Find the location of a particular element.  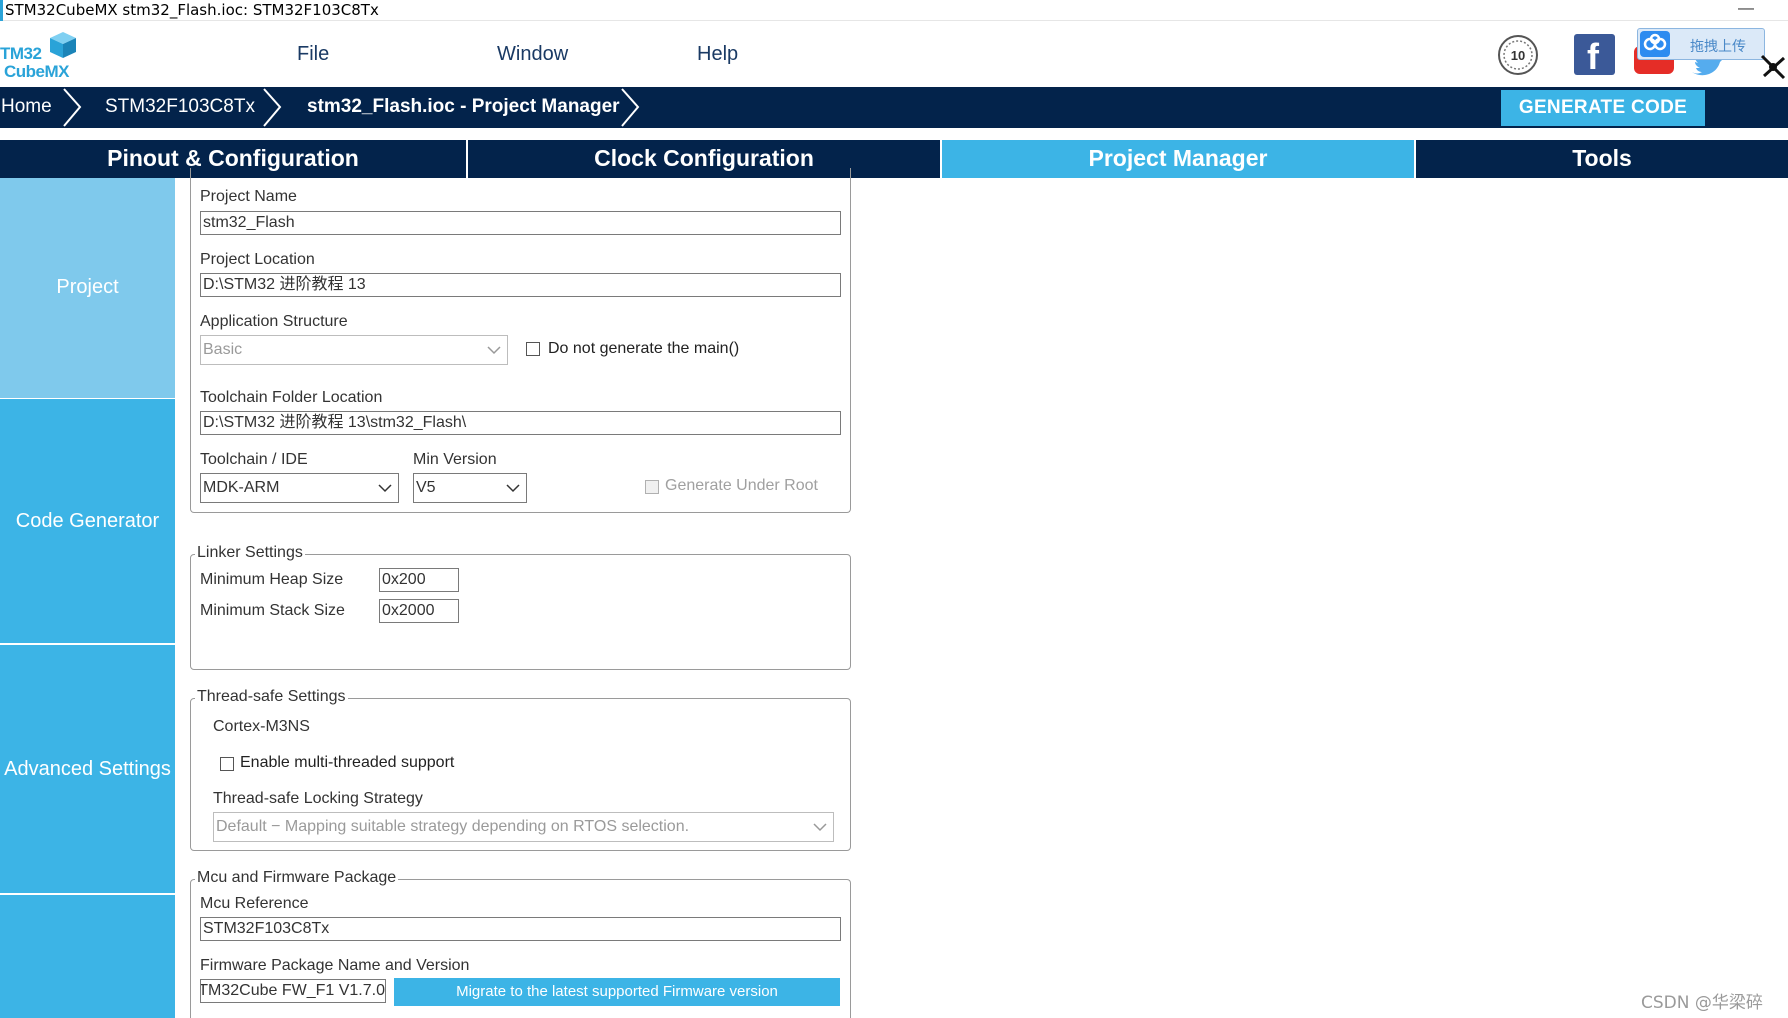

toolchain-ide-label: Toolchain / IDE is located at coordinates (254, 459).